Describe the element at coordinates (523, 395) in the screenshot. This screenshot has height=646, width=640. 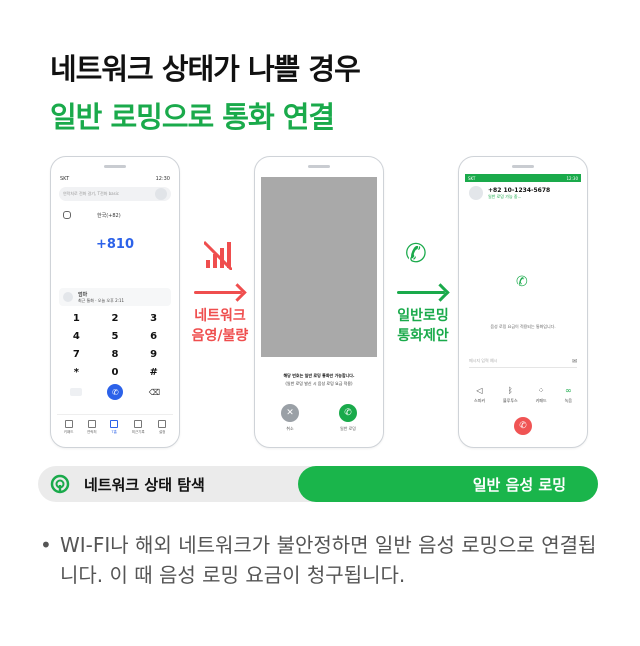
I see `call-controls: ◁ 스피커 ᛒ 블루투스 ⁘ 키패드 ∞ 녹음` at that location.